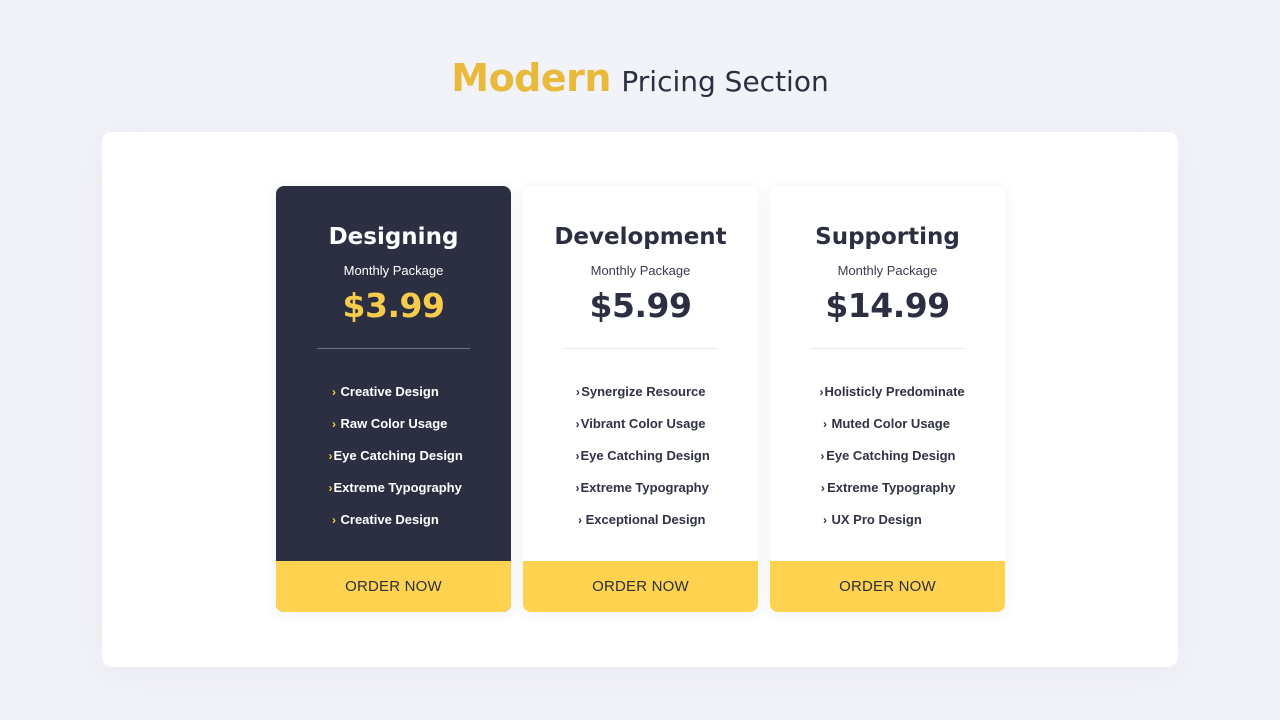 Image resolution: width=1280 pixels, height=720 pixels. I want to click on plan-price: $5.99, so click(640, 305).